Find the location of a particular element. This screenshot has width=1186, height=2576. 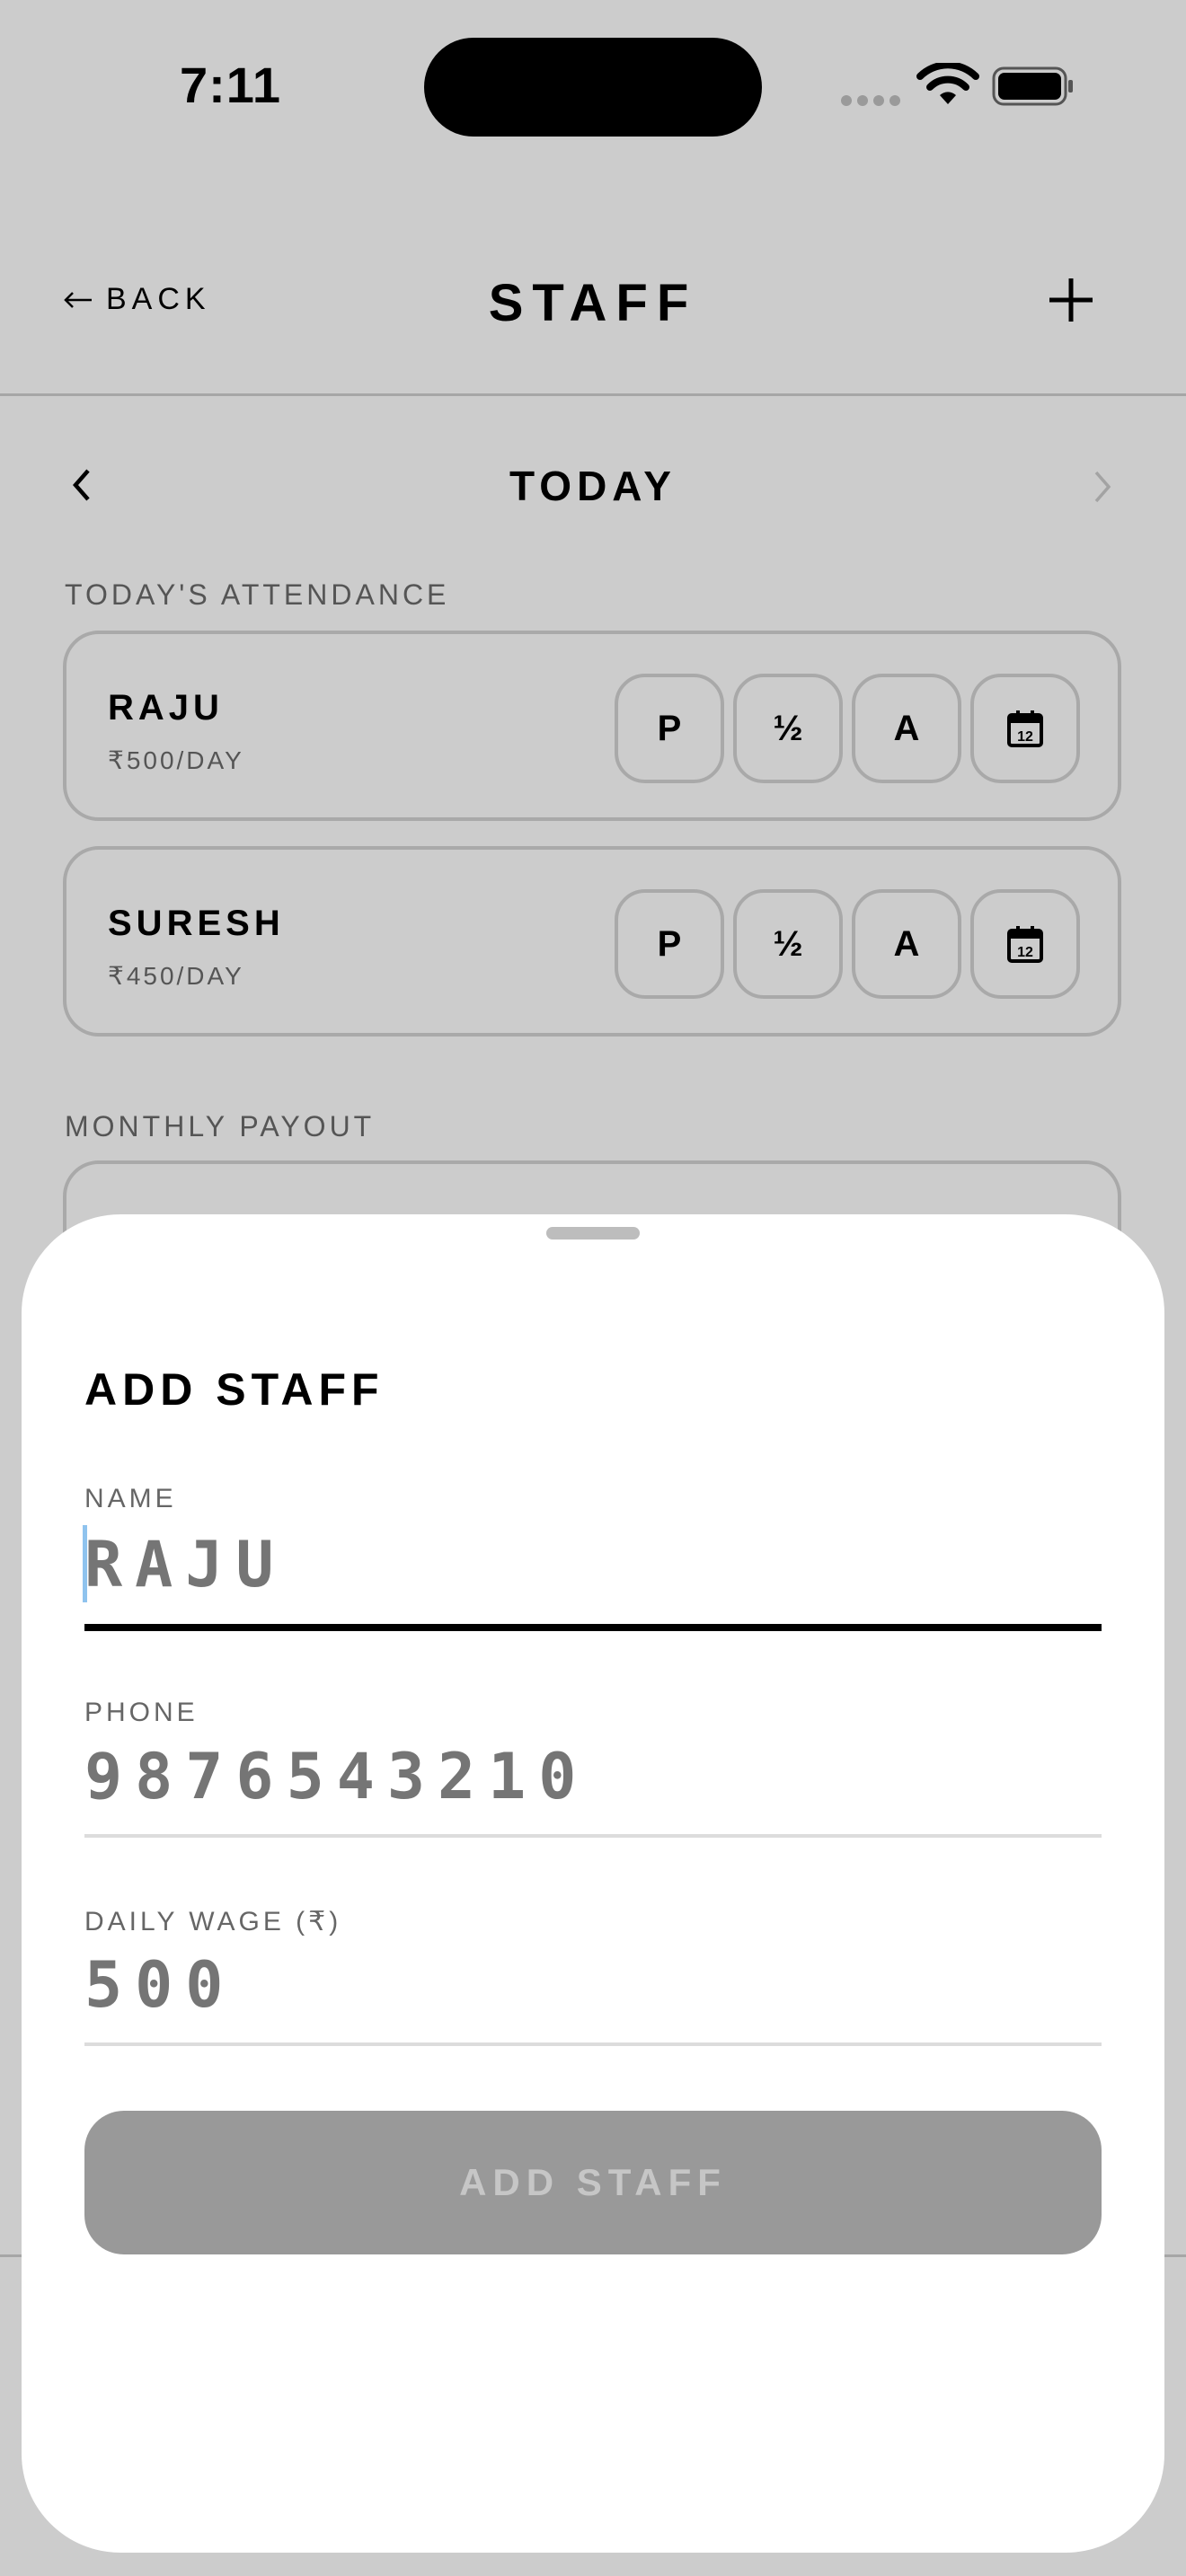

wage-field-underline is located at coordinates (593, 2044).